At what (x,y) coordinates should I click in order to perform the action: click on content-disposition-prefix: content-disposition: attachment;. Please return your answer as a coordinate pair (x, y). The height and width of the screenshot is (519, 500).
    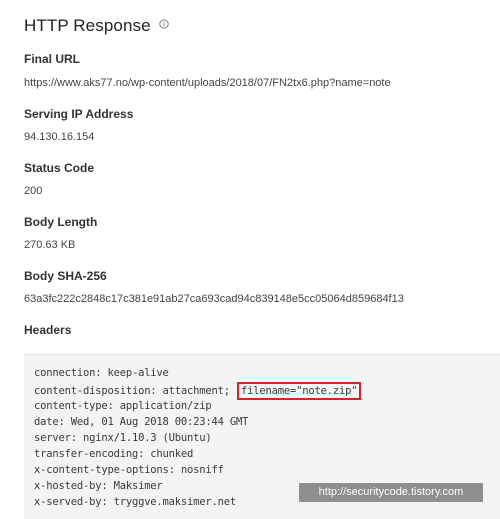
    Looking at the image, I should click on (135, 391).